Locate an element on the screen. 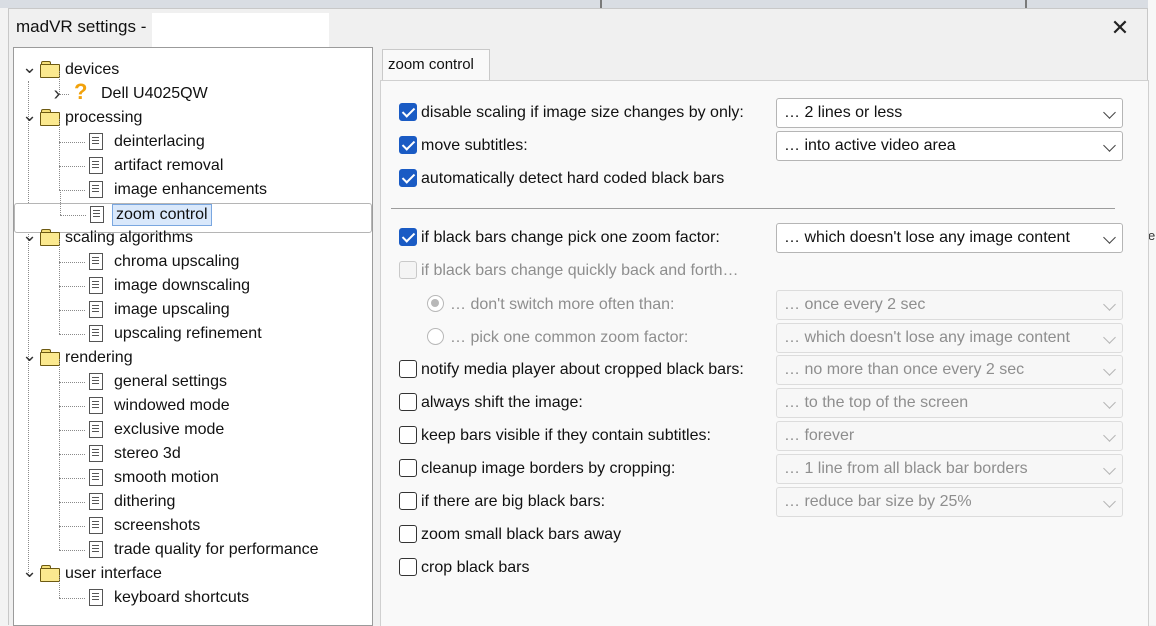 Image resolution: width=1156 pixels, height=626 pixels. tree-item-image-enhancements: image enhancements is located at coordinates (193, 184).